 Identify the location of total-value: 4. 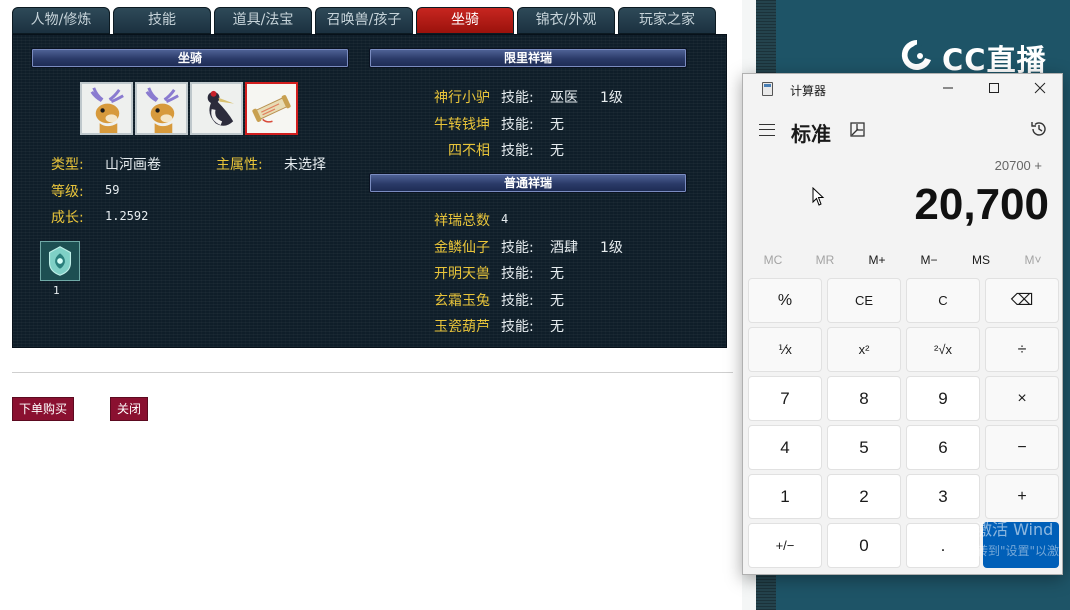
(505, 219).